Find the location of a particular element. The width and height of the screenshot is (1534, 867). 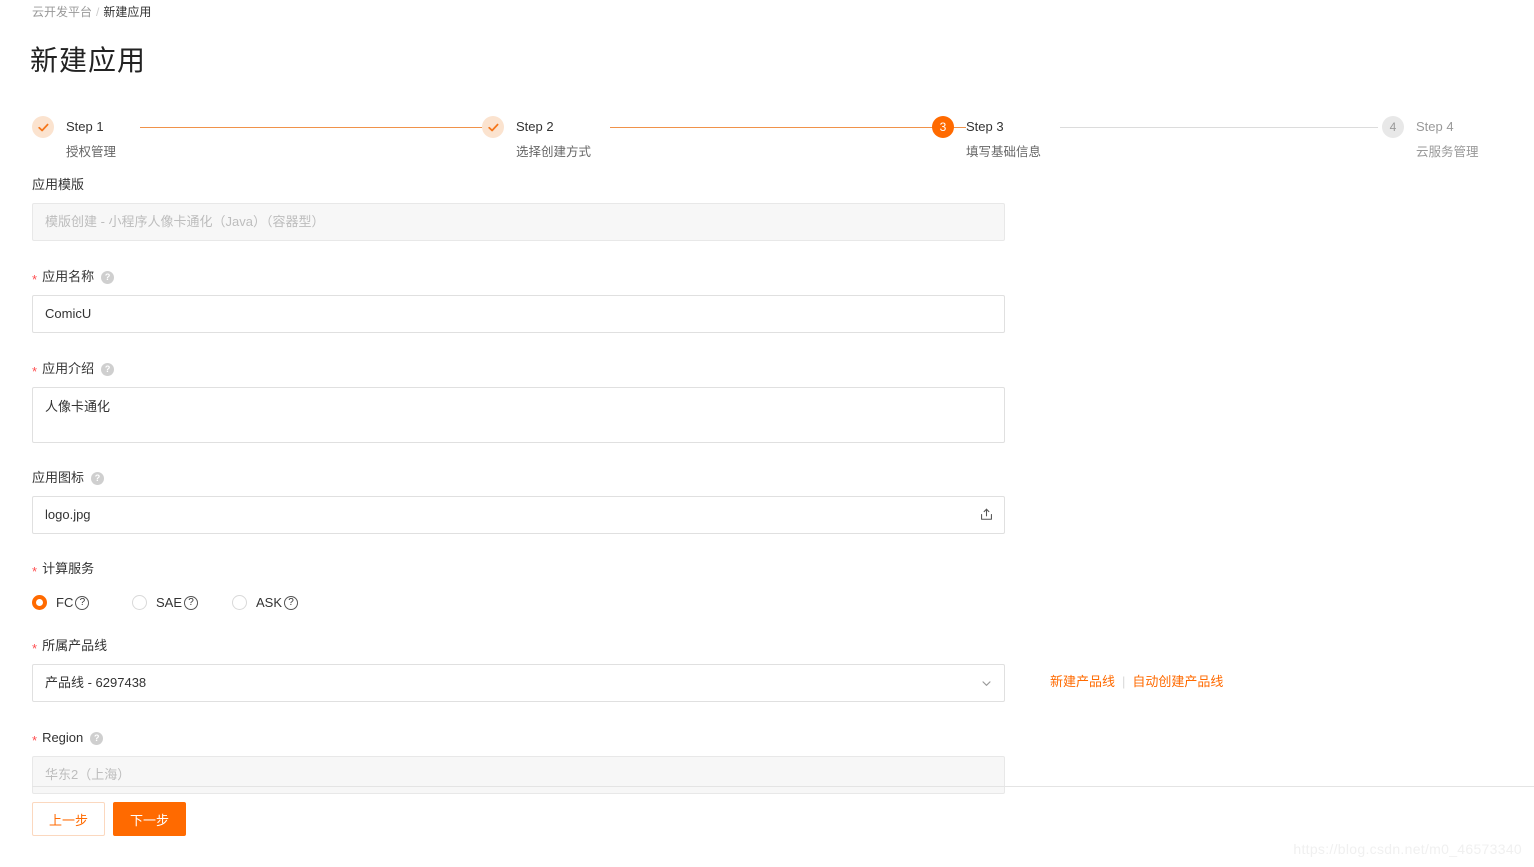

app-name-value: ComicU is located at coordinates (68, 313).